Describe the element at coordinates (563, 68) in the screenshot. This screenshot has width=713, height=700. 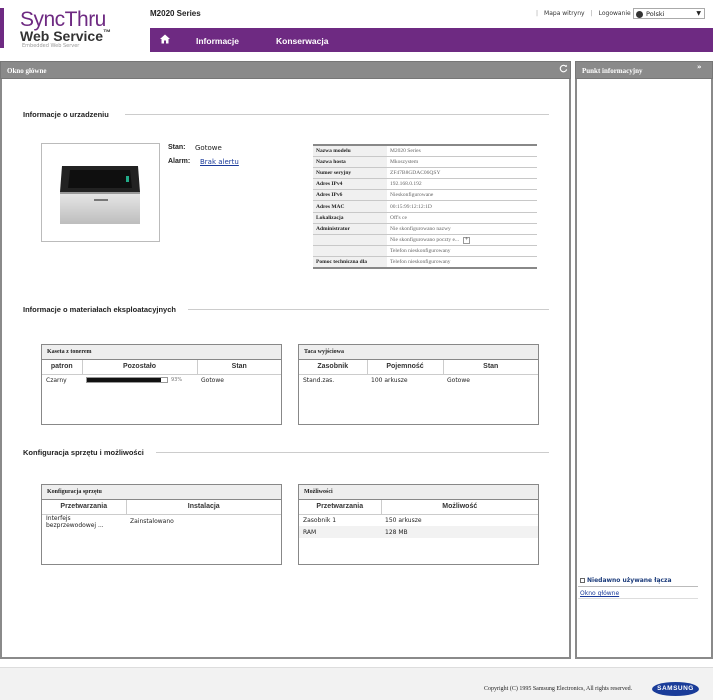
I see `refresh-icon` at that location.